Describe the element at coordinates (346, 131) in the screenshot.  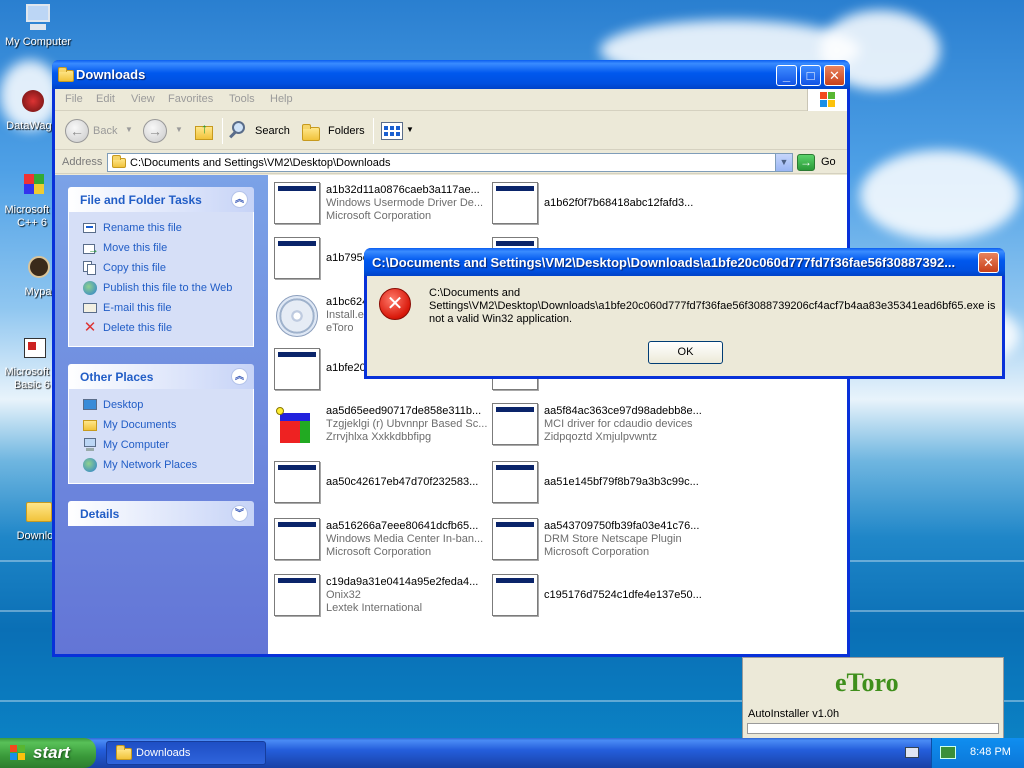
I see `folders-button-label: Folders` at that location.